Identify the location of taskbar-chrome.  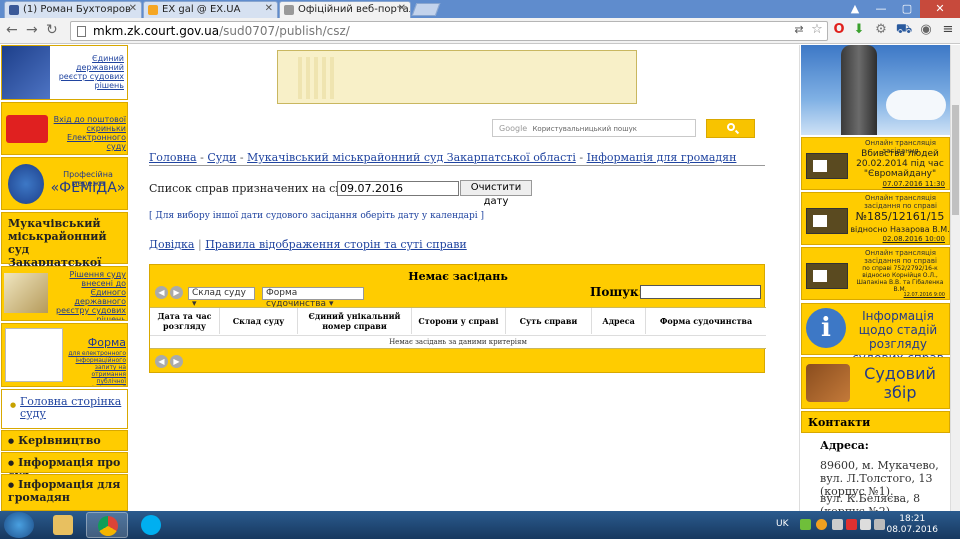
(107, 525).